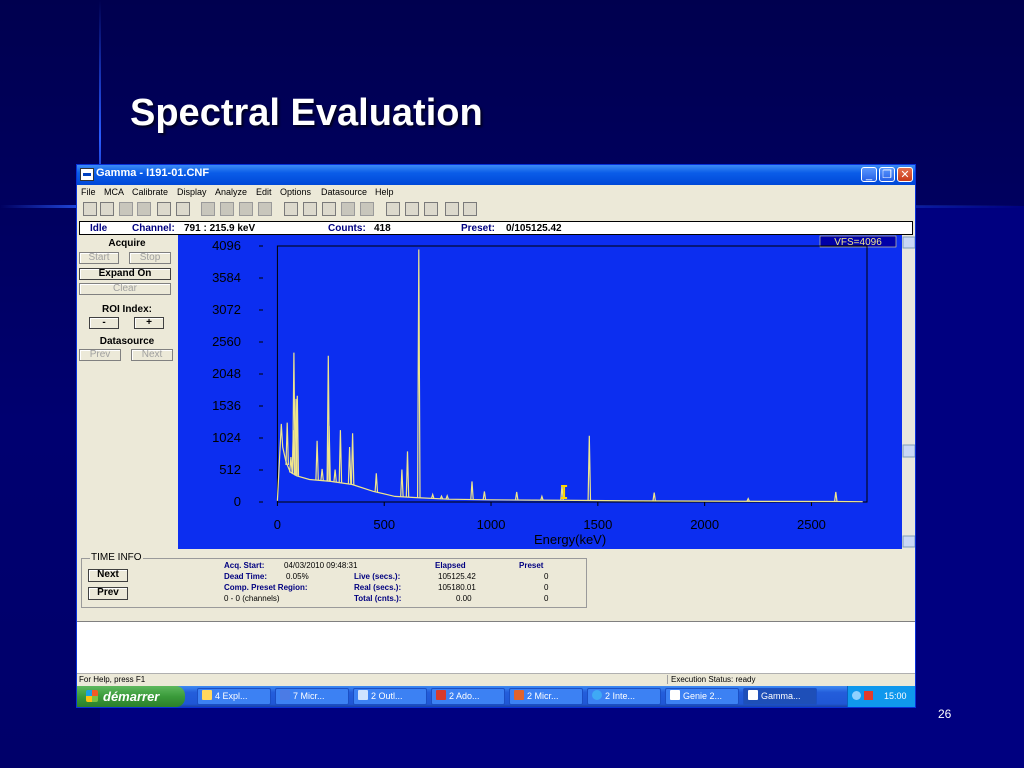 The image size is (1024, 768). What do you see at coordinates (265, 209) in the screenshot?
I see `export-icon` at bounding box center [265, 209].